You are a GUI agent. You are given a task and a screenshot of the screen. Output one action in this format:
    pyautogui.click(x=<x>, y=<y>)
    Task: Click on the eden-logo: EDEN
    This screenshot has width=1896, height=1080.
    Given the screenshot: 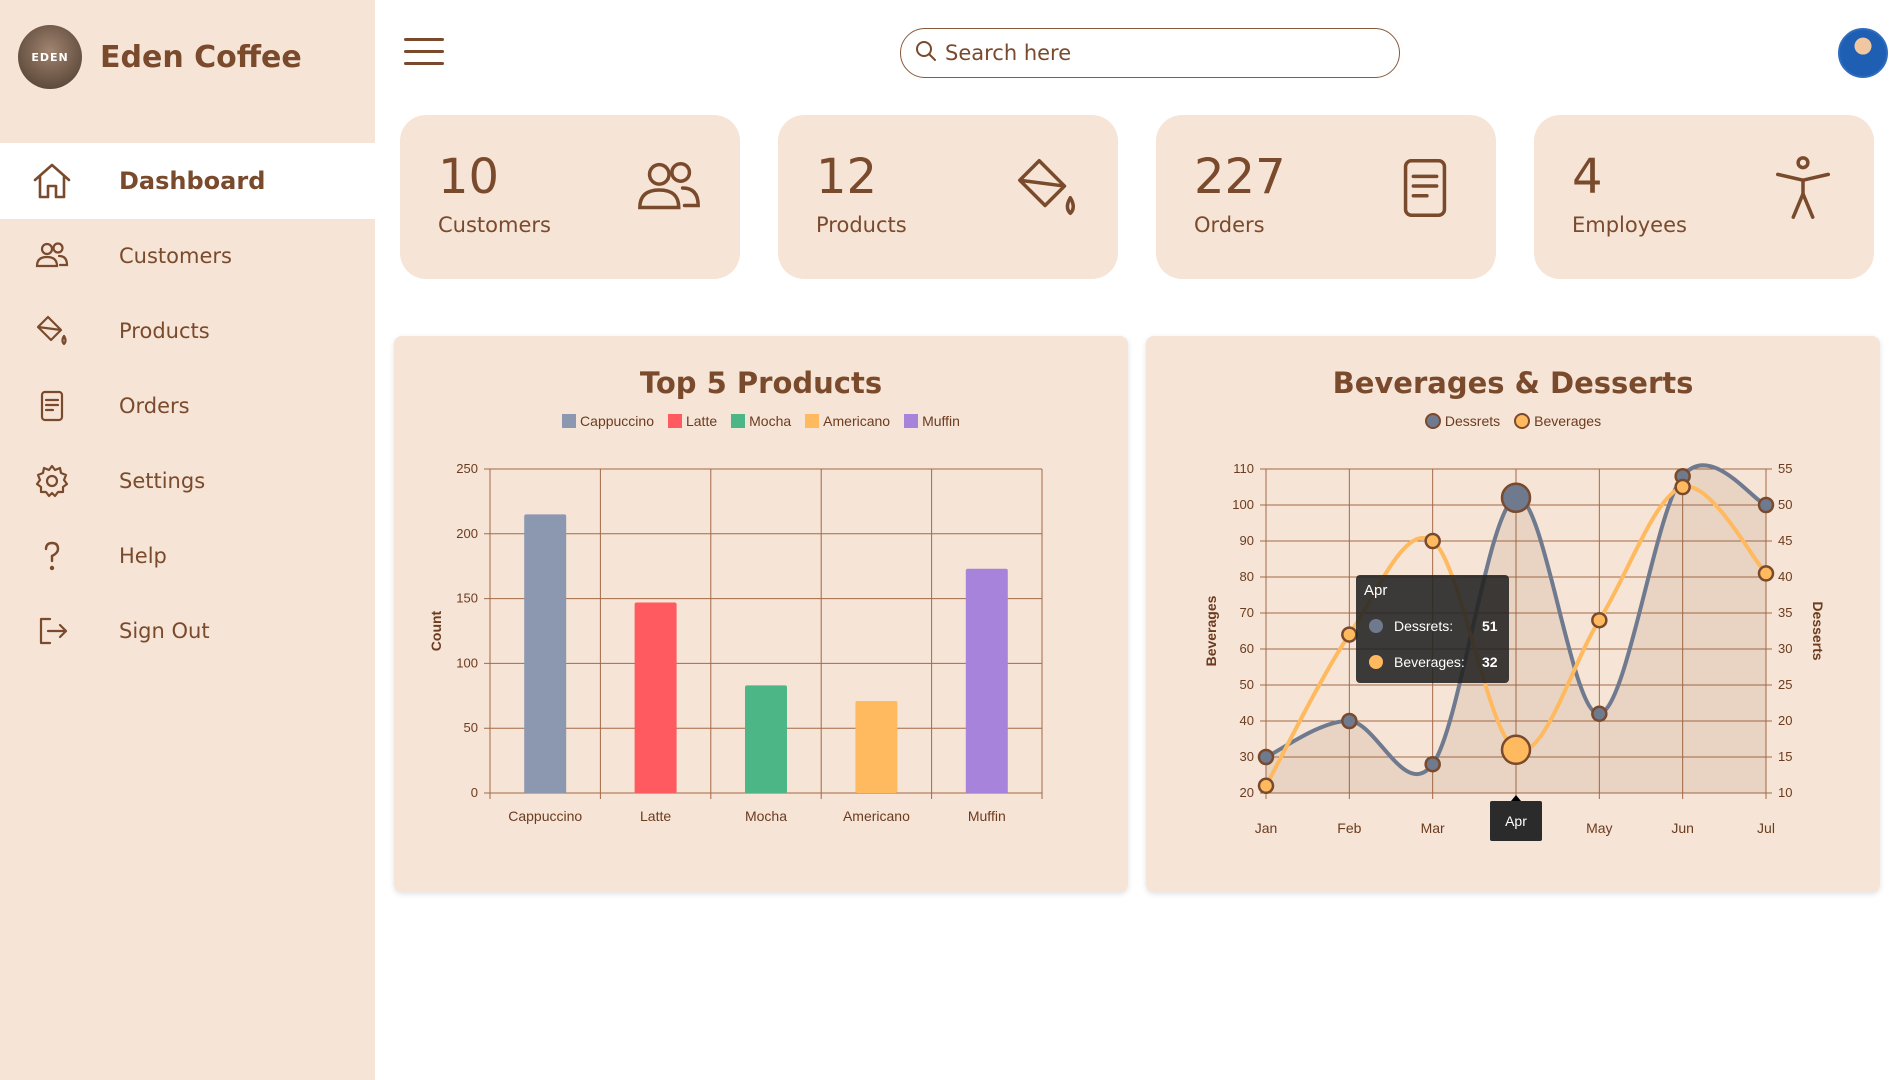 What is the action you would take?
    pyautogui.click(x=50, y=57)
    